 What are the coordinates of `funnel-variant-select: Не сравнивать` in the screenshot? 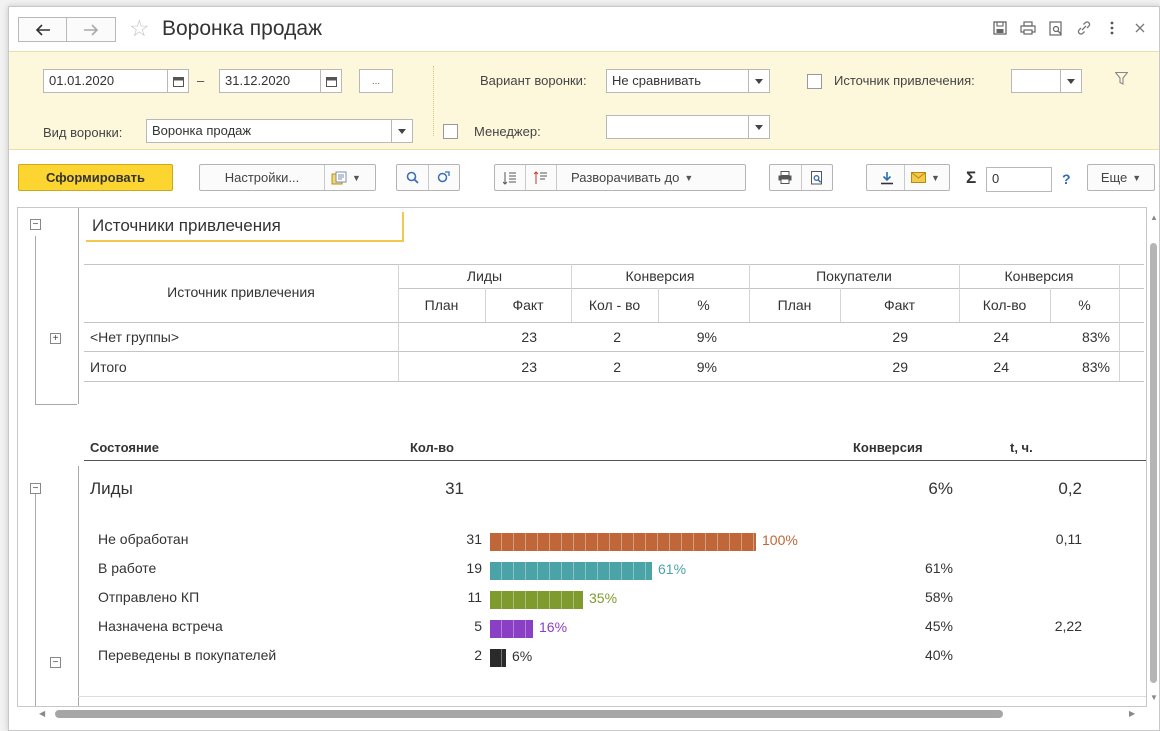 It's located at (677, 81).